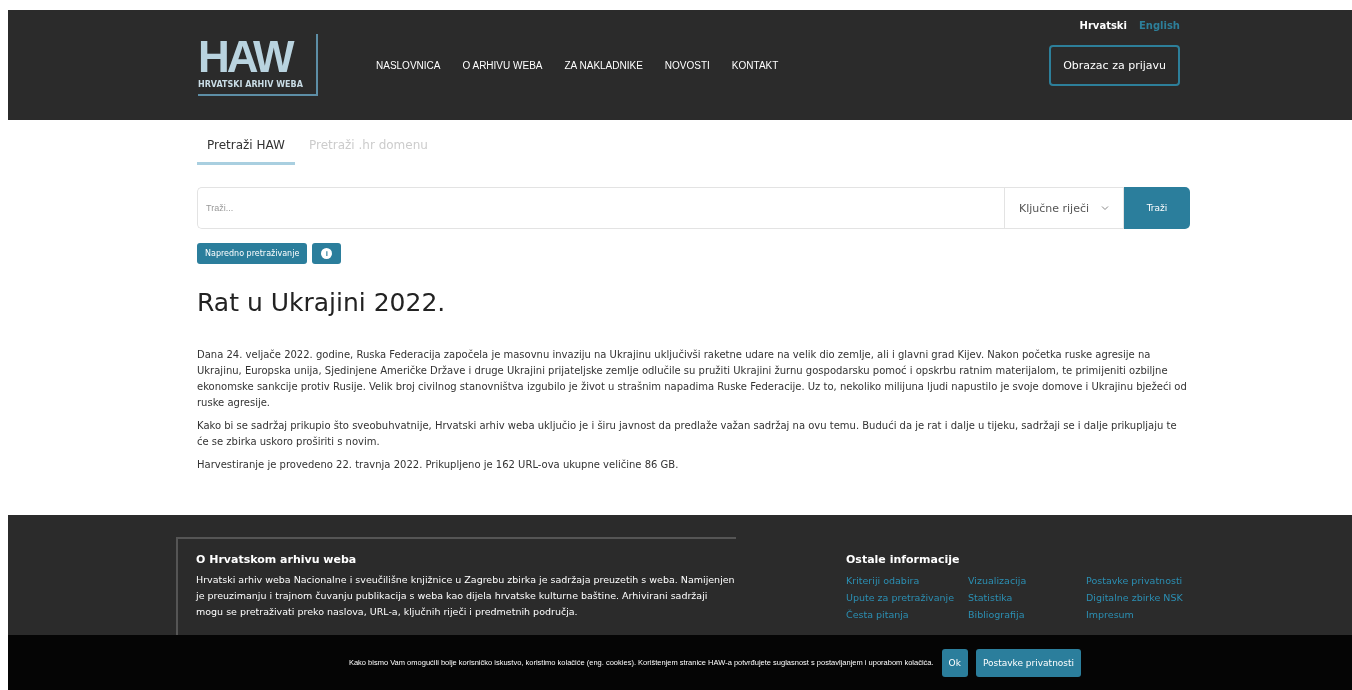  What do you see at coordinates (954, 662) in the screenshot?
I see `cookie-button: Ok` at bounding box center [954, 662].